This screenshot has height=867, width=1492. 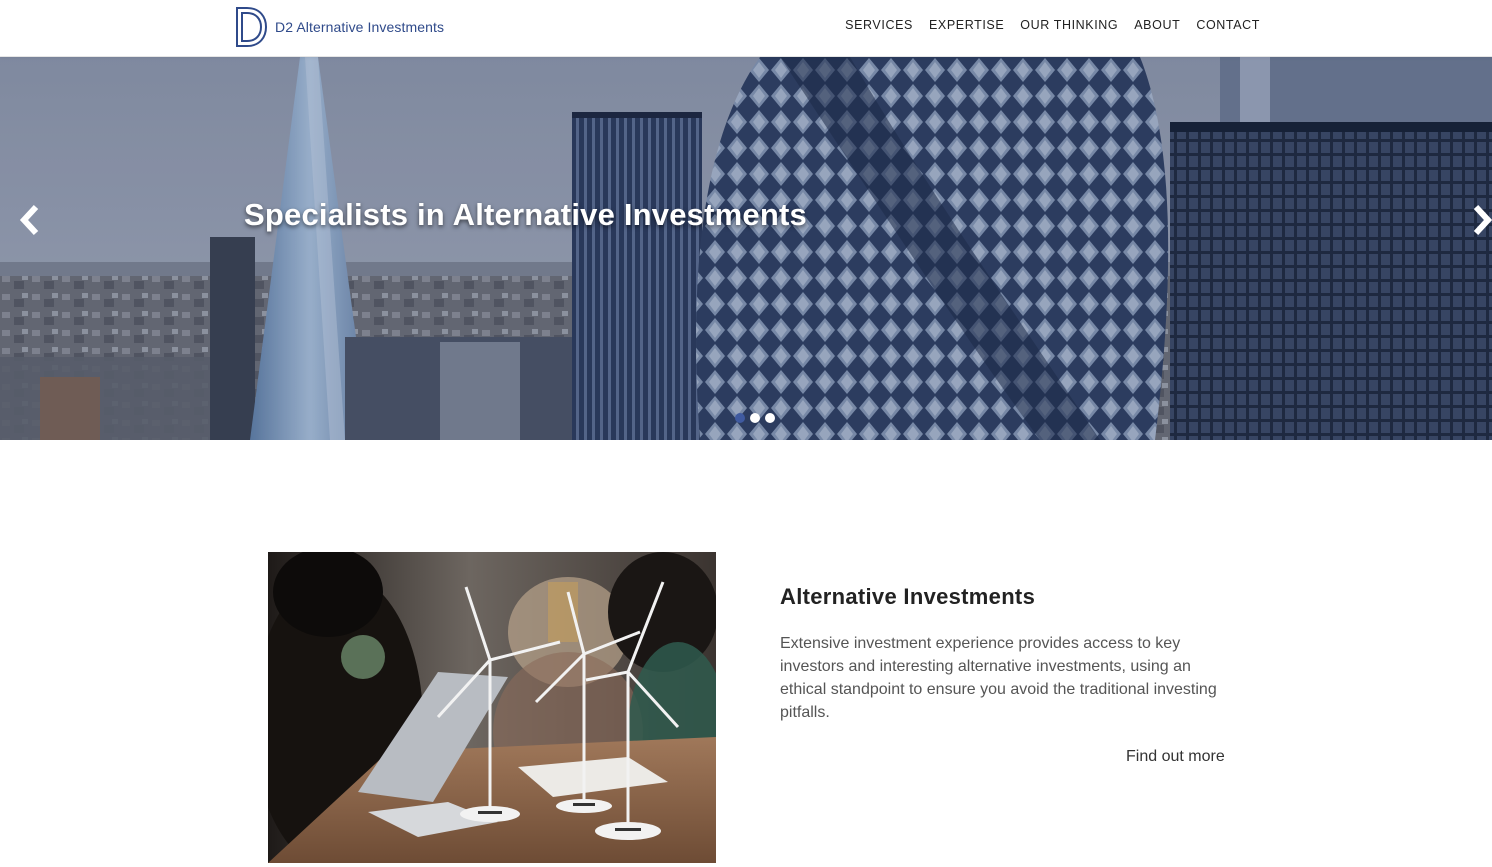 What do you see at coordinates (1228, 25) in the screenshot?
I see `nav-item-contact: CONTACT` at bounding box center [1228, 25].